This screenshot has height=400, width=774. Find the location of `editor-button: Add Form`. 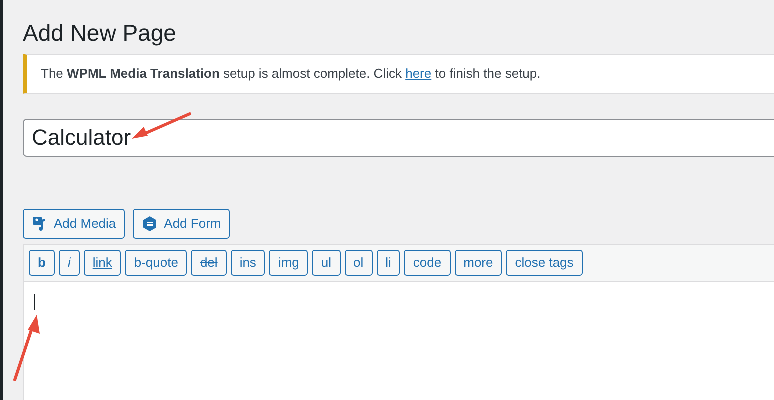

editor-button: Add Form is located at coordinates (181, 224).